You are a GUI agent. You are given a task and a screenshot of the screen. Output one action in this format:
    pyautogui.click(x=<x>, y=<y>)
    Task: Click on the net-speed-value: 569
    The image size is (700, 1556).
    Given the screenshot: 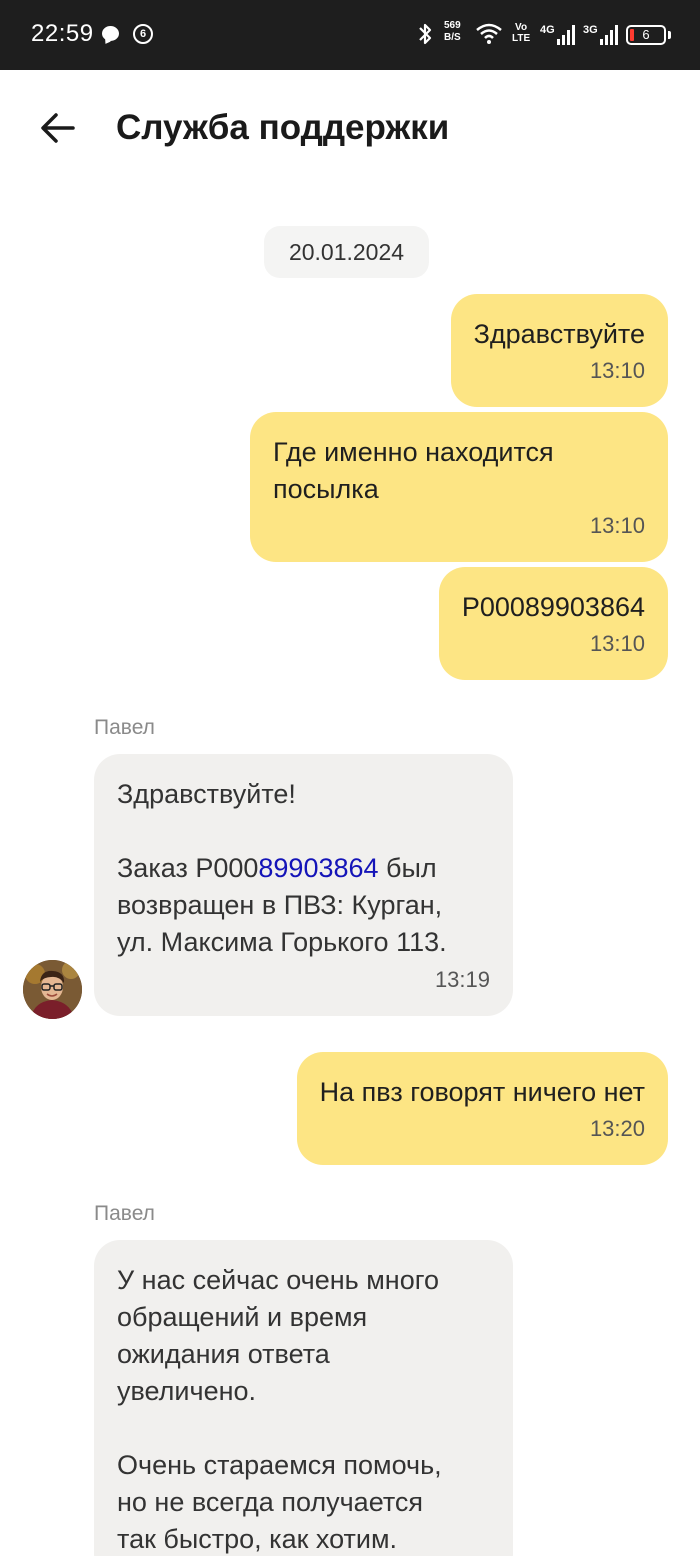 What is the action you would take?
    pyautogui.click(x=452, y=25)
    